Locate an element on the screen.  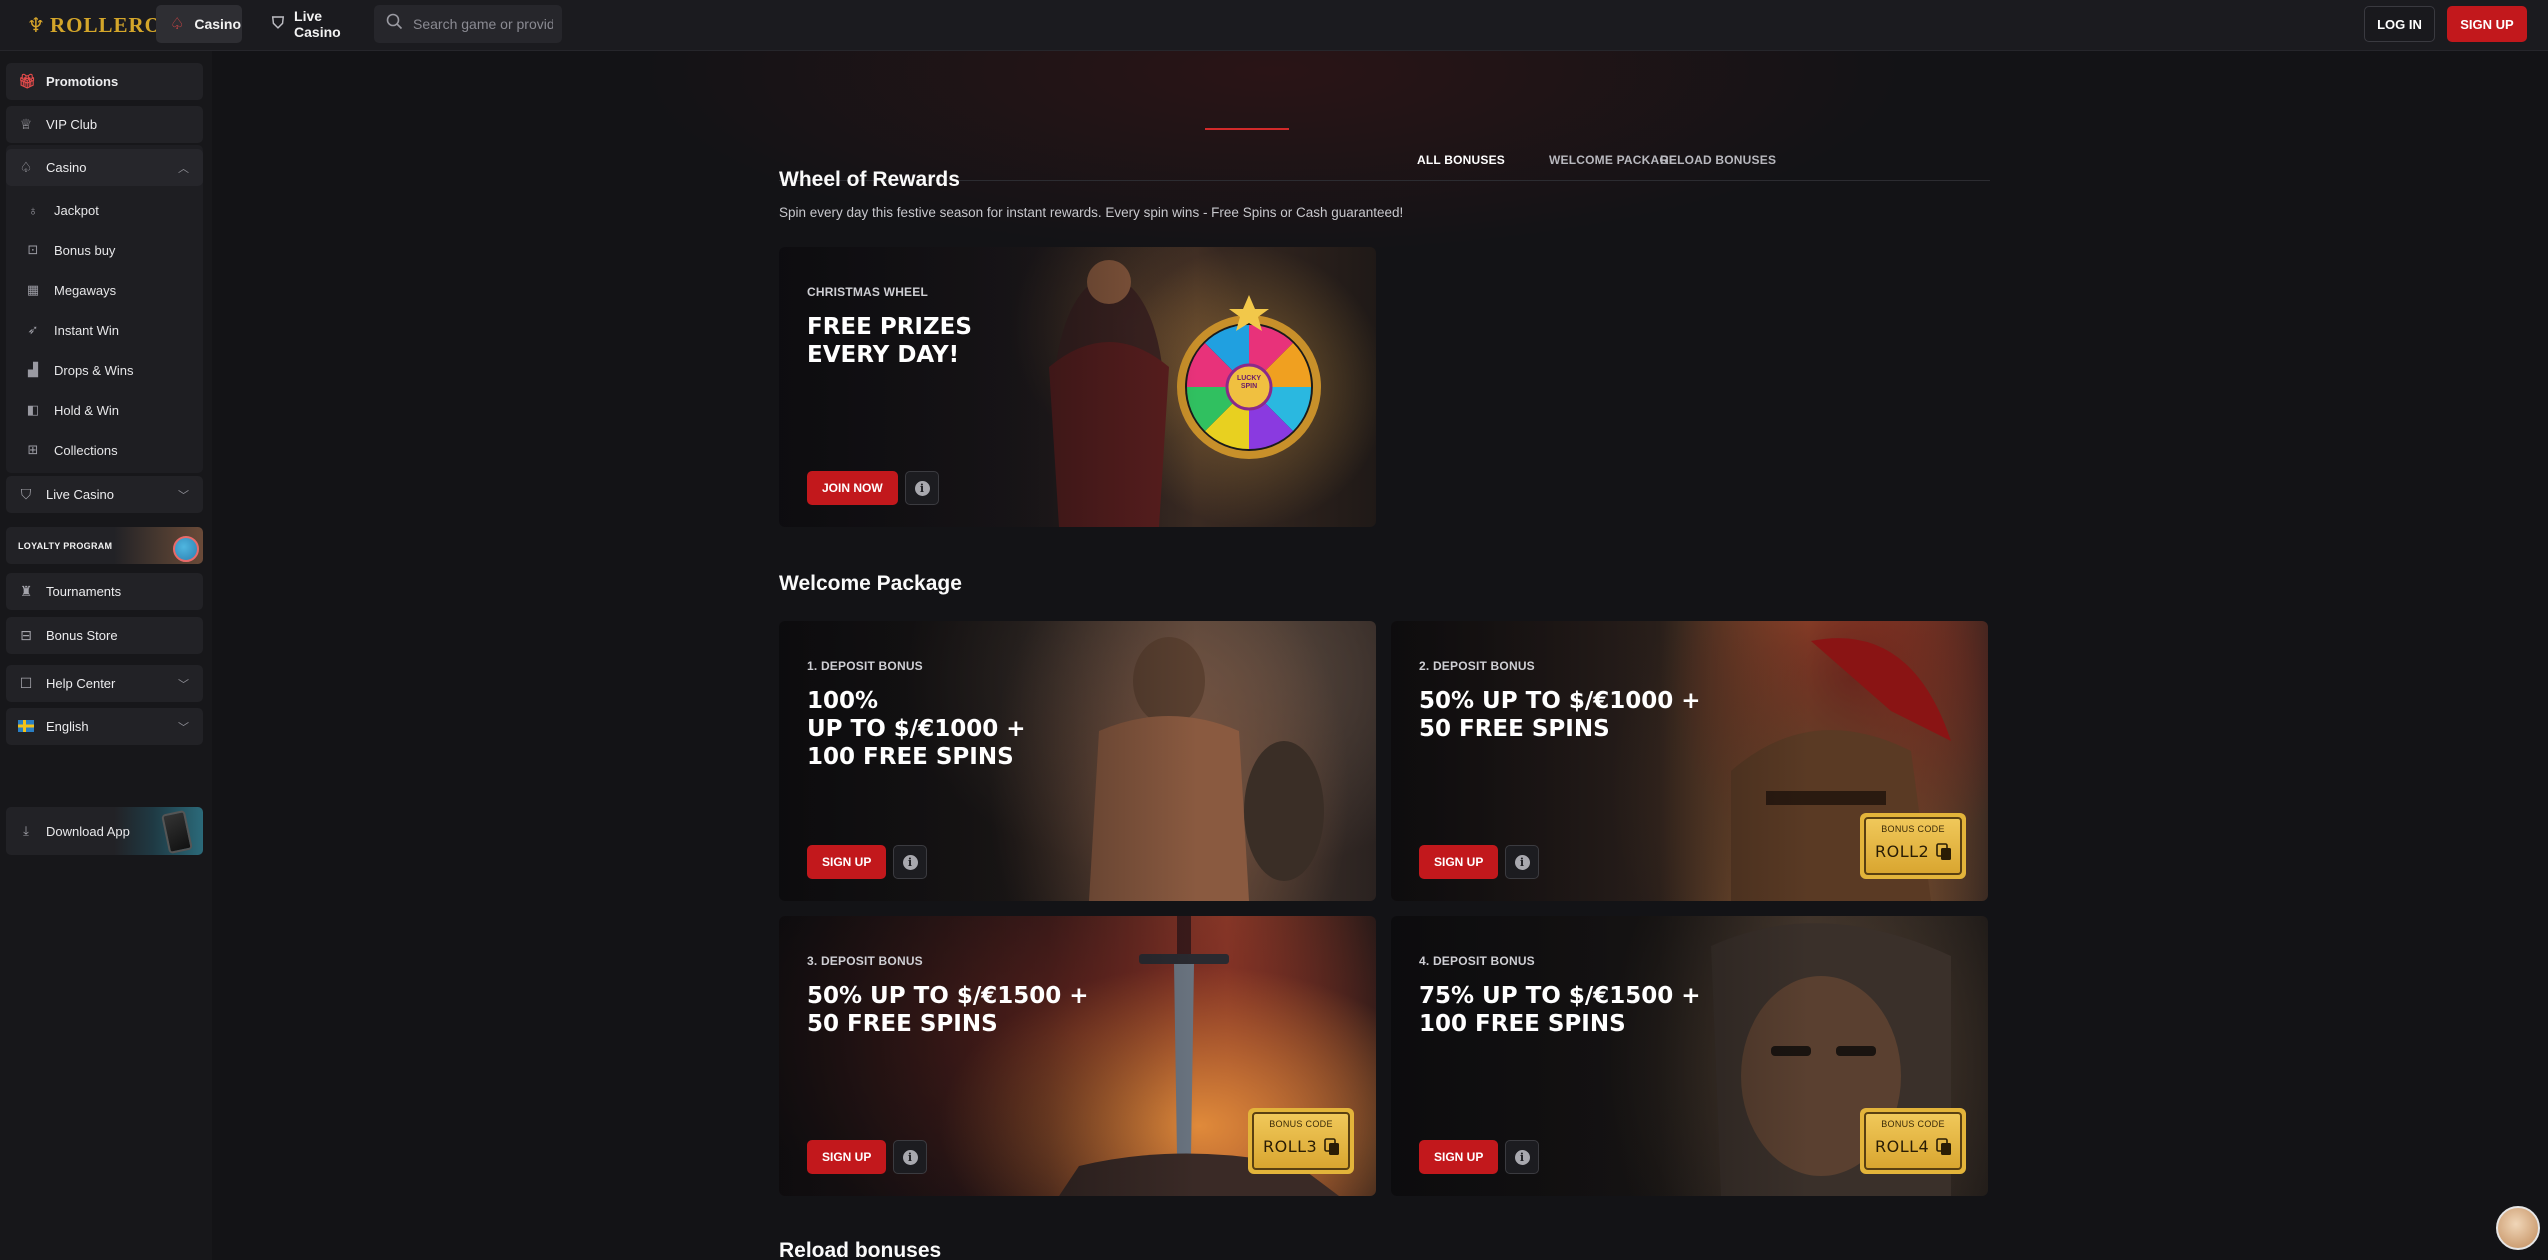
tab-welcome-package: WELCOME PACKAGE is located at coordinates (1613, 160).